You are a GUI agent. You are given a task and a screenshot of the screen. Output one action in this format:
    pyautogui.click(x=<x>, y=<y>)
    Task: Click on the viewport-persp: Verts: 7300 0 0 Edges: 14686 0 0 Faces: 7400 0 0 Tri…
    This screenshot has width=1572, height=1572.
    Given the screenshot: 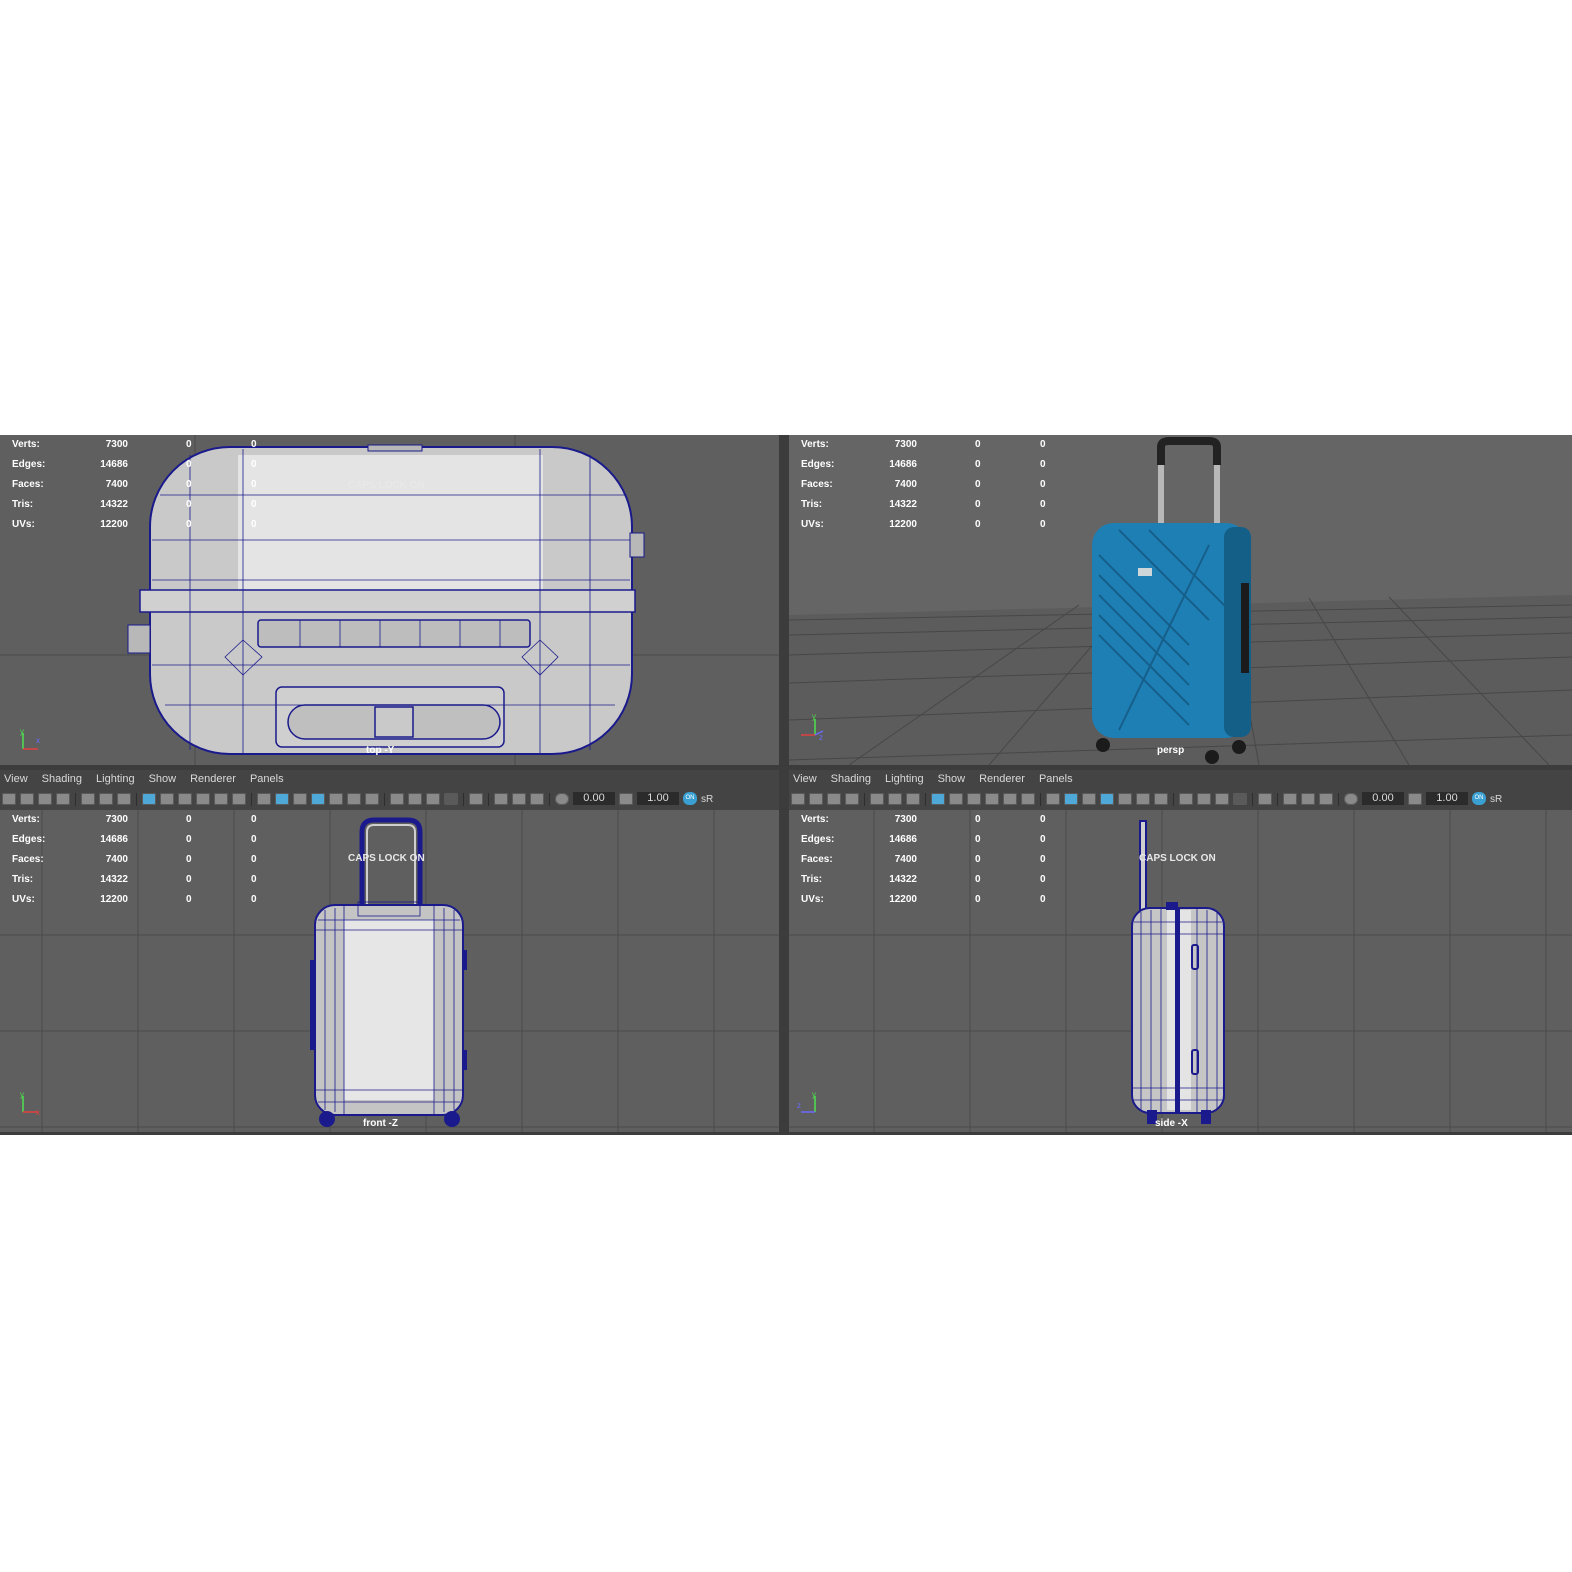 What is the action you would take?
    pyautogui.click(x=1180, y=600)
    